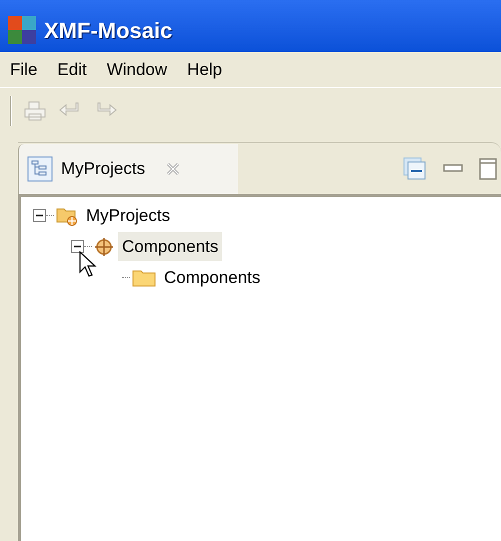 The image size is (501, 541). Describe the element at coordinates (35, 111) in the screenshot. I see `print-icon` at that location.